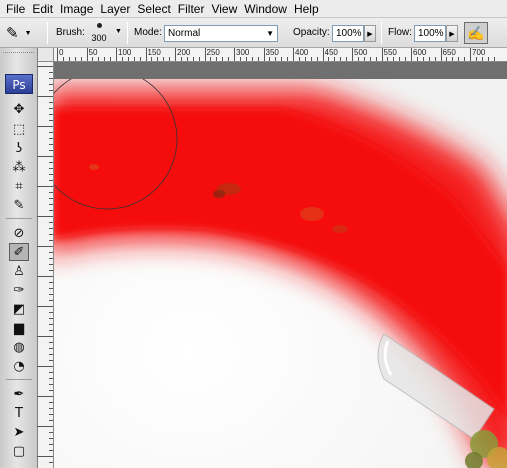 Image resolution: width=507 pixels, height=468 pixels. What do you see at coordinates (452, 33) in the screenshot?
I see `flow-slider-button: ▶` at bounding box center [452, 33].